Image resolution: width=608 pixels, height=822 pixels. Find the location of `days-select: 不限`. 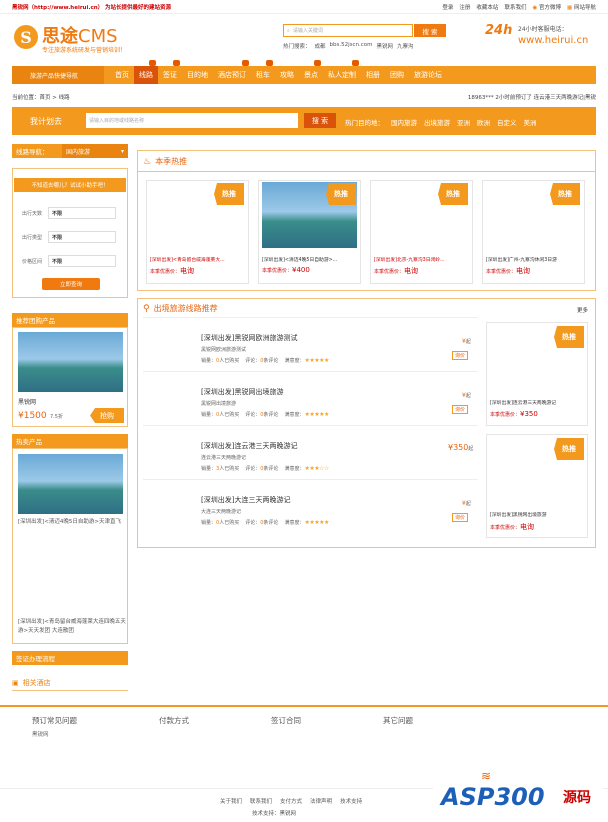

days-select: 不限 is located at coordinates (82, 213).